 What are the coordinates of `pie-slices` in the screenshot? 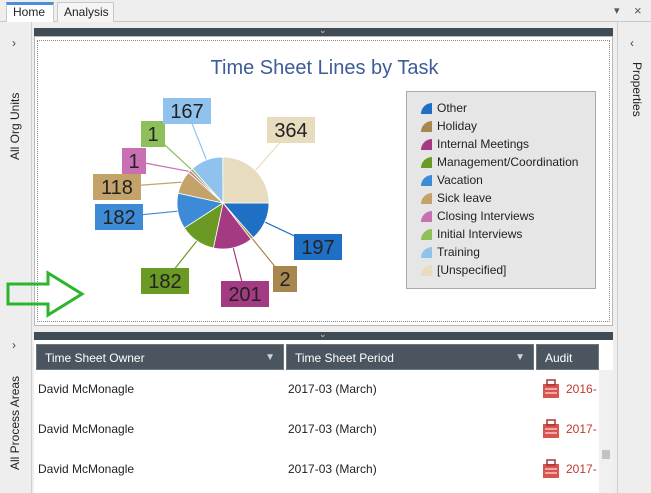 It's located at (223, 203).